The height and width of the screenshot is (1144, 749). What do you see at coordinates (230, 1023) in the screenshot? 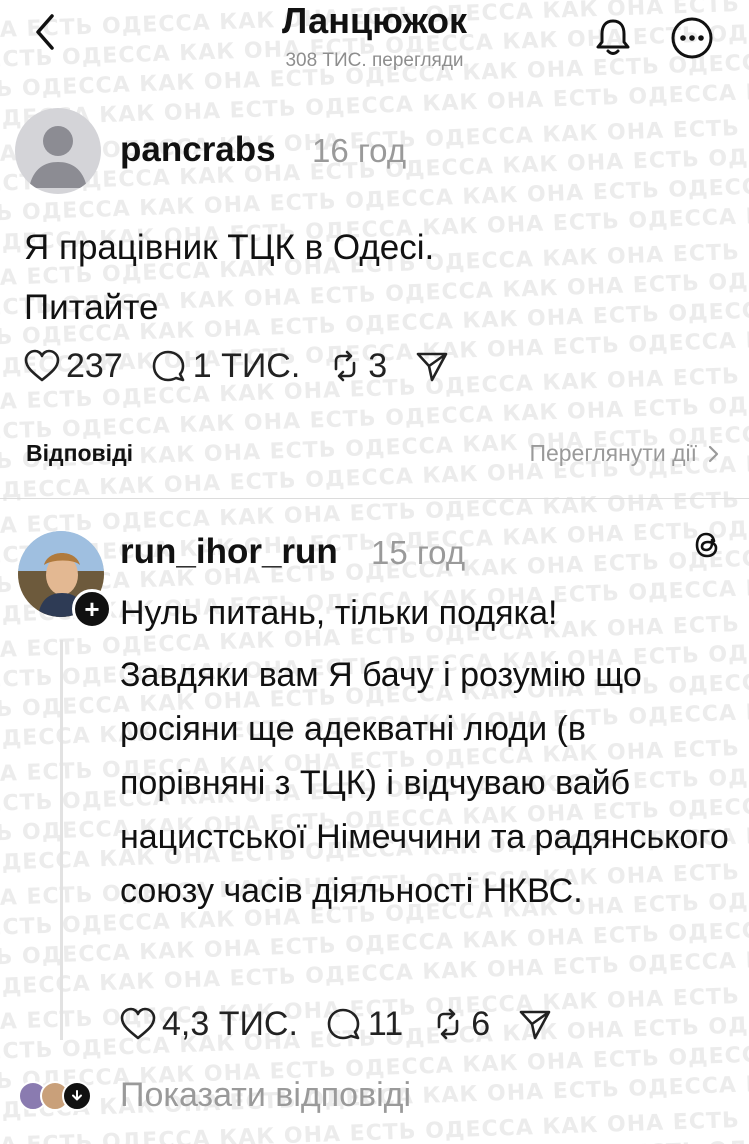
I see `like-count: 4,3 ТИС.` at bounding box center [230, 1023].